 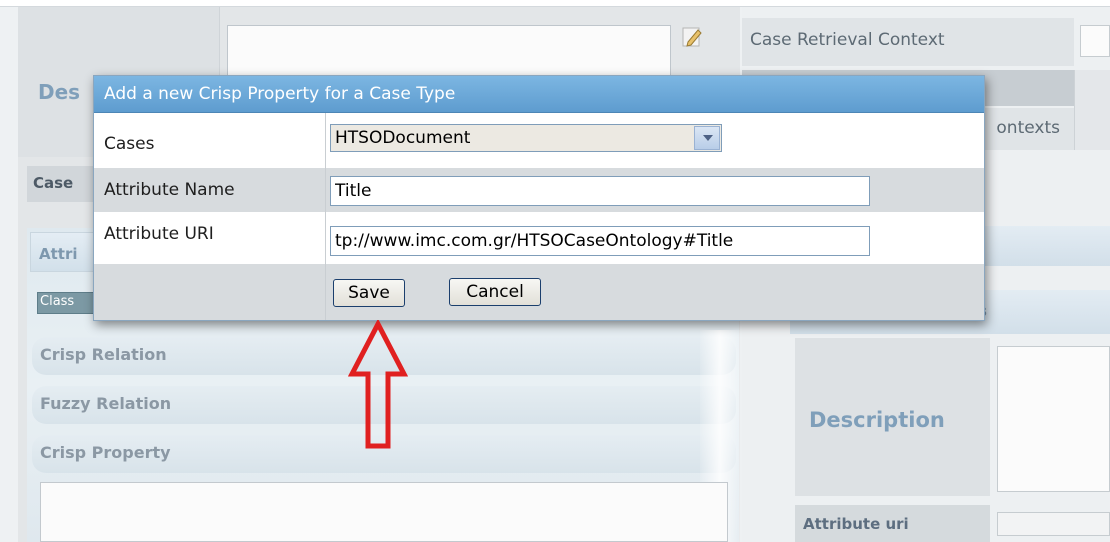 I want to click on case-label: Case, so click(x=53, y=183).